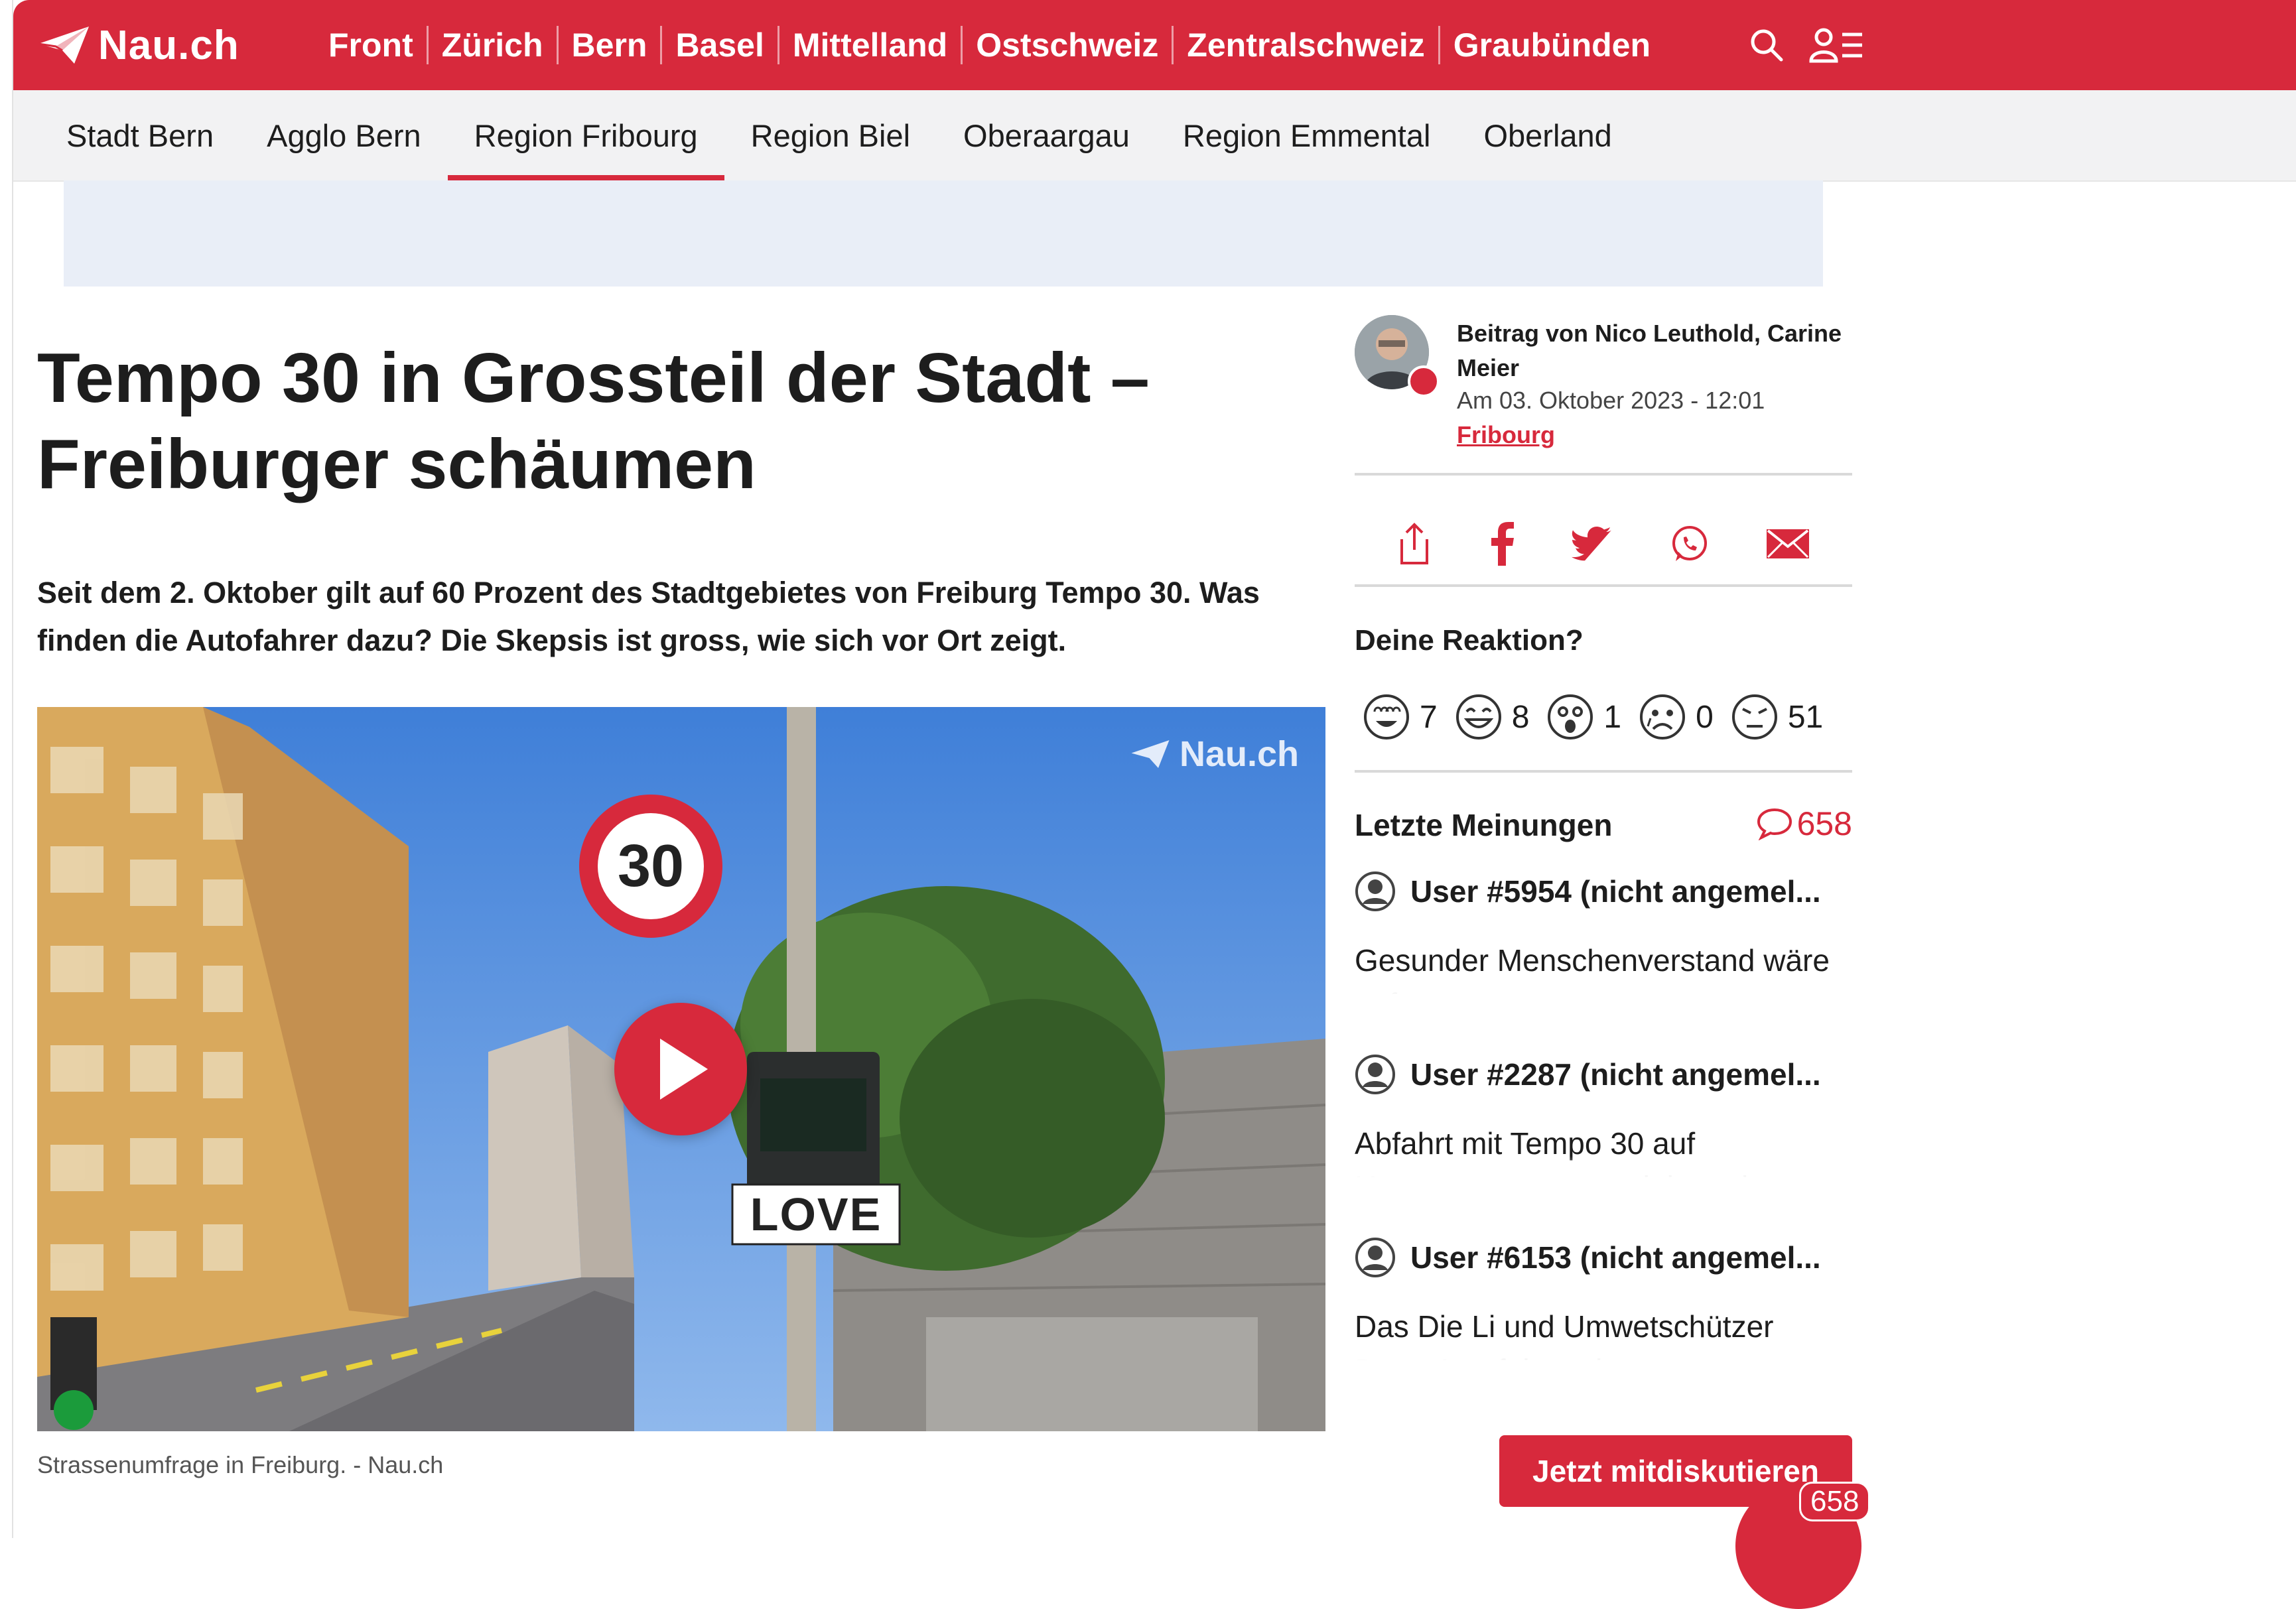 This screenshot has height=1609, width=2296. What do you see at coordinates (1306, 45) in the screenshot?
I see `nav-link-zentralschweiz: Zentralschweiz` at bounding box center [1306, 45].